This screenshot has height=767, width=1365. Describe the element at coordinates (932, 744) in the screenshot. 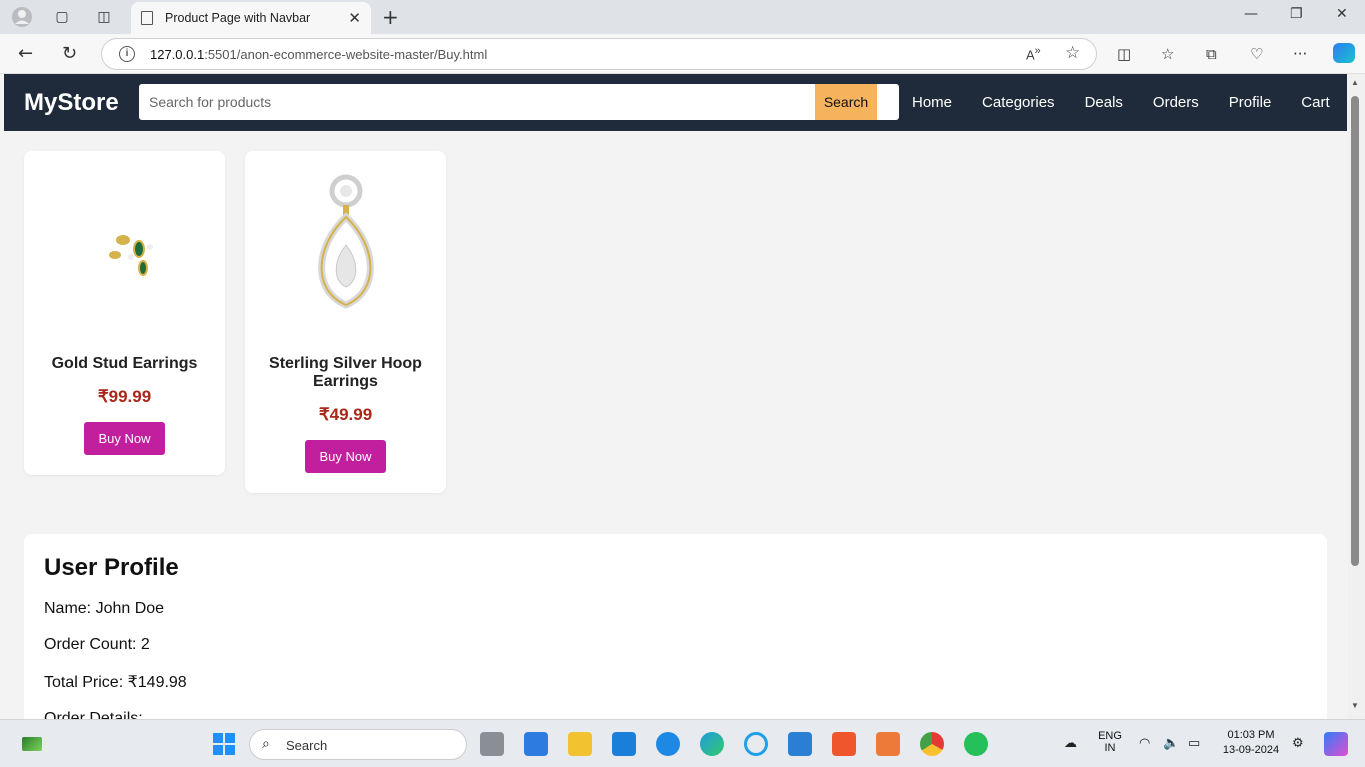

I see `chrome-icon` at that location.